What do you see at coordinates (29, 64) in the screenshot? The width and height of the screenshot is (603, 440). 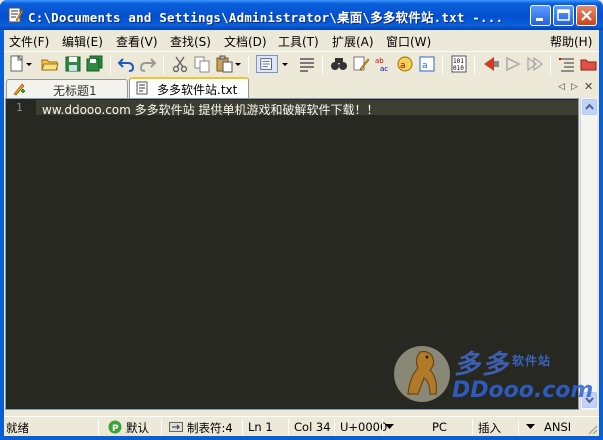 I see `new-file-dropdown-icon` at bounding box center [29, 64].